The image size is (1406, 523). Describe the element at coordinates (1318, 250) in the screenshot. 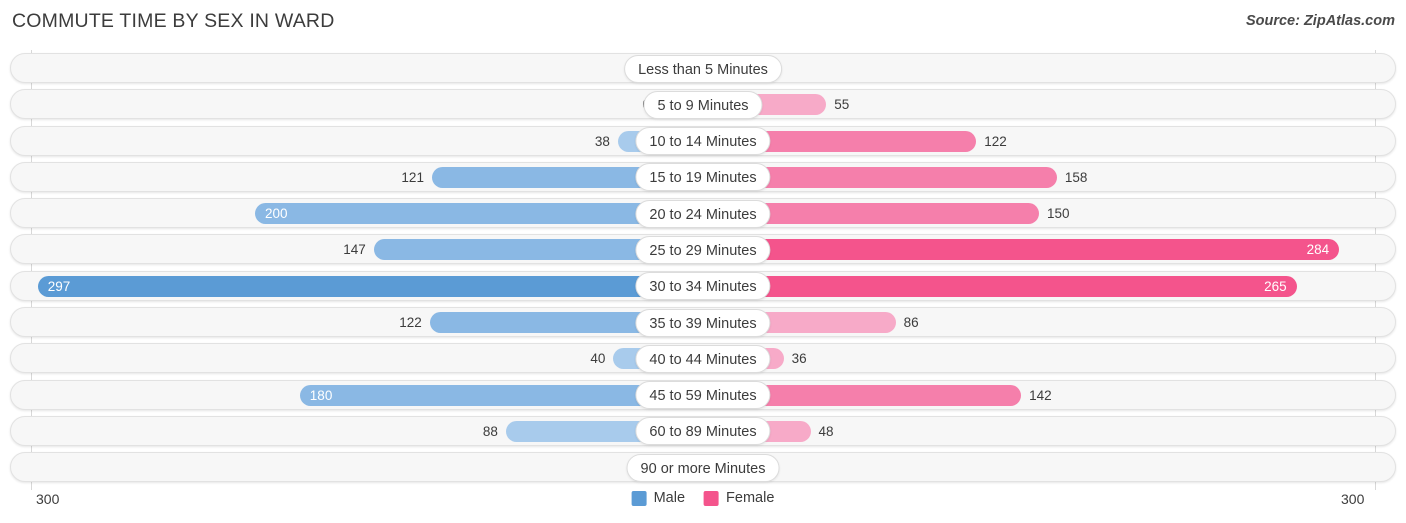

I see `bar-value-female: 284` at that location.